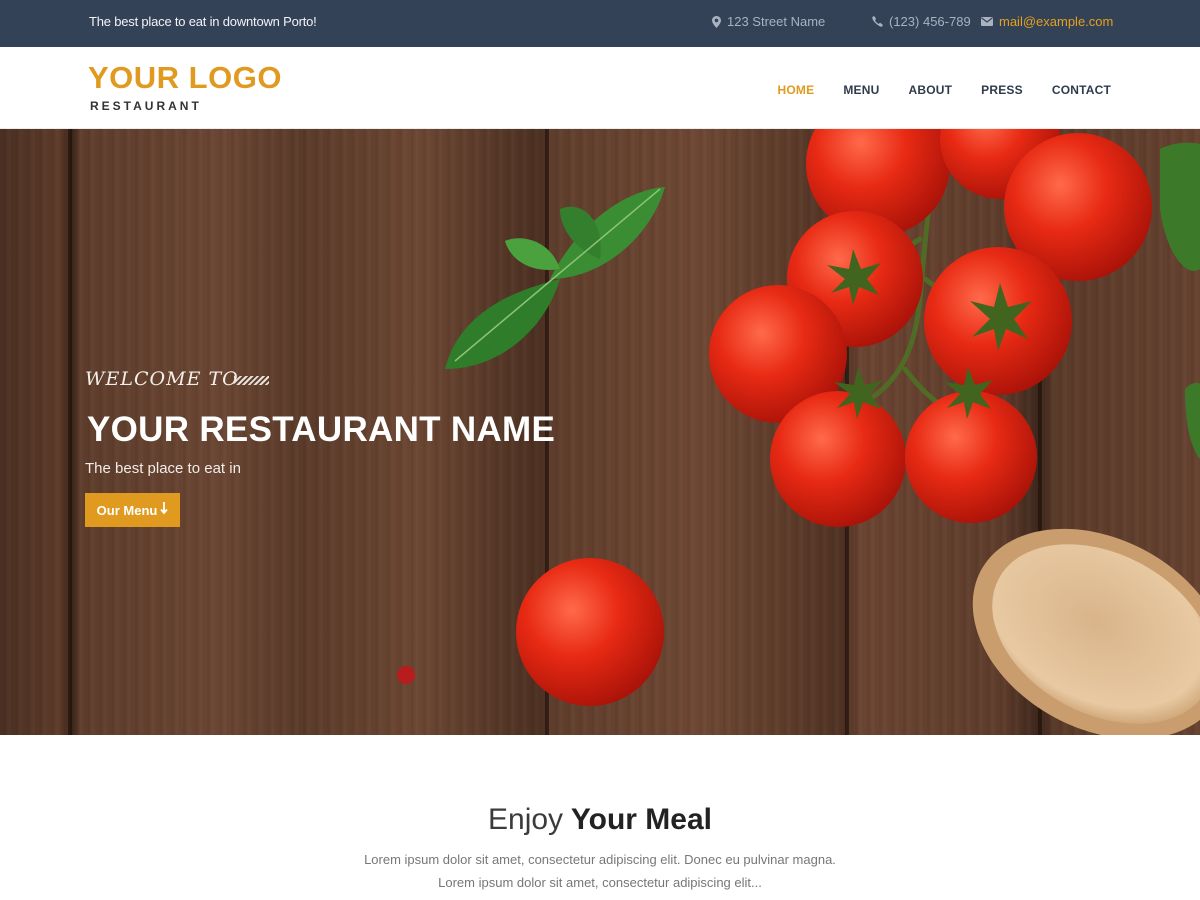 This screenshot has height=900, width=1200. I want to click on arrow-down-icon, so click(164, 510).